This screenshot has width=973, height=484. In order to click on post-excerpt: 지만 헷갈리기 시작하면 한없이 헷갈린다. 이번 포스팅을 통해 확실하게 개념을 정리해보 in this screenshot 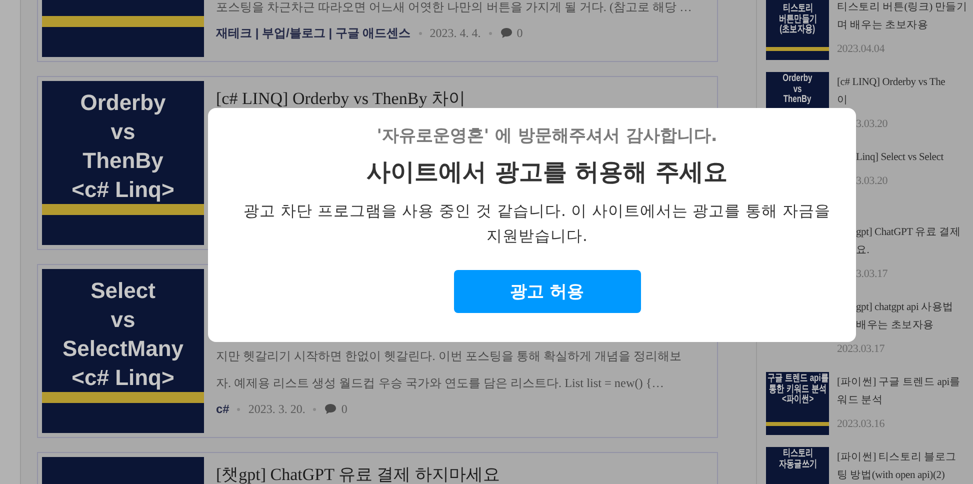, I will do `click(449, 356)`.